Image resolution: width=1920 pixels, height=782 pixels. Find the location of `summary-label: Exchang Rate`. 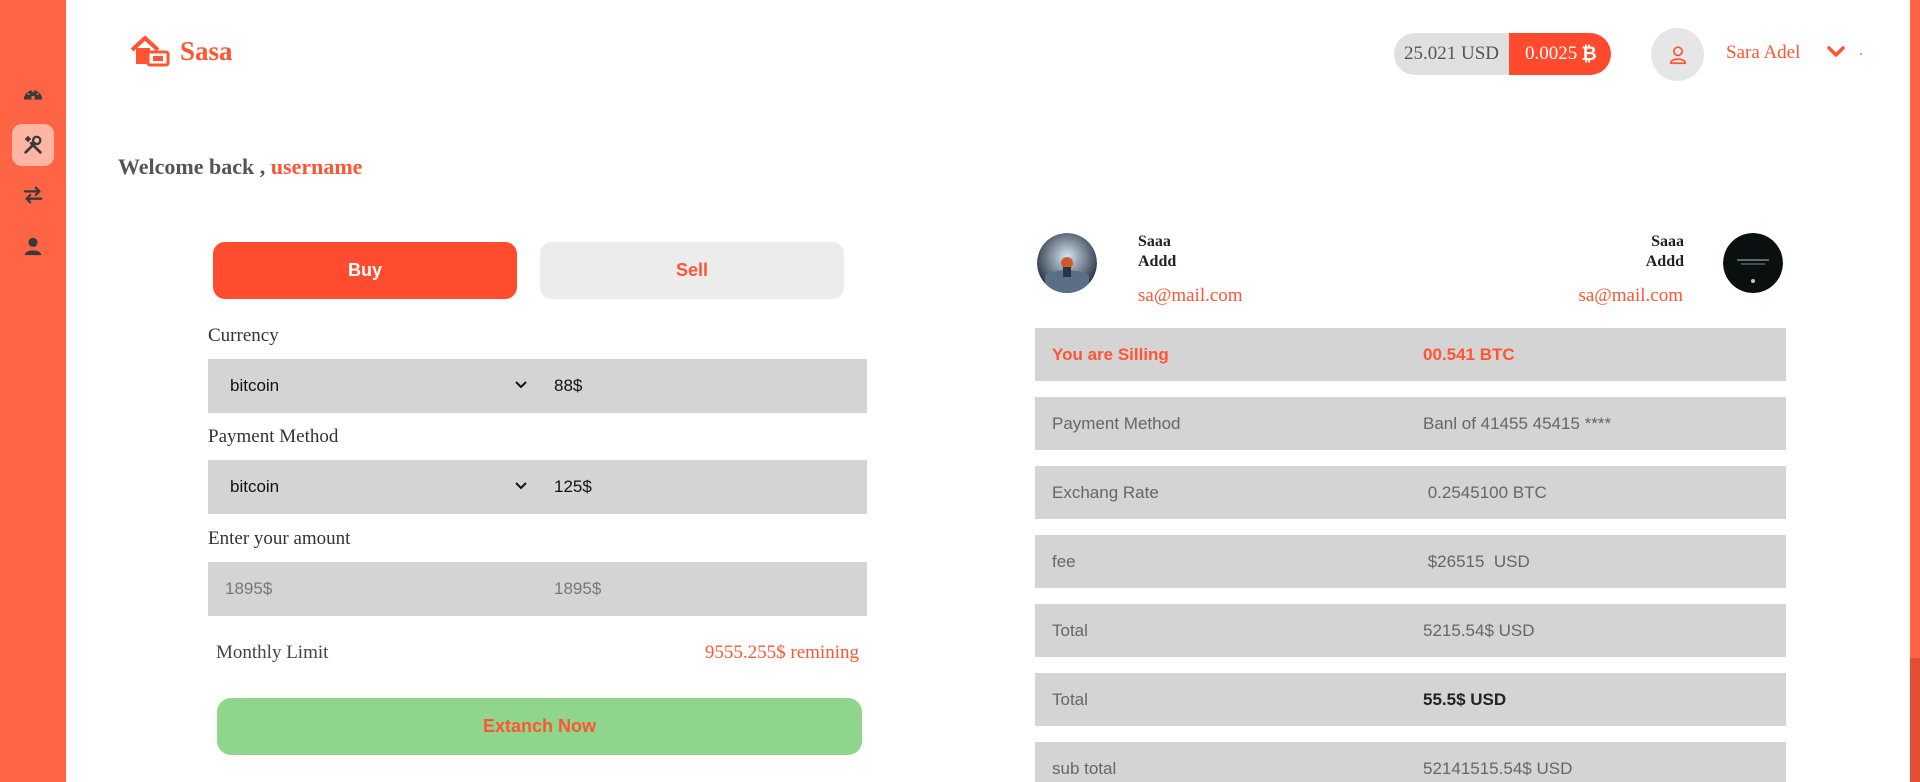

summary-label: Exchang Rate is located at coordinates (1105, 492).